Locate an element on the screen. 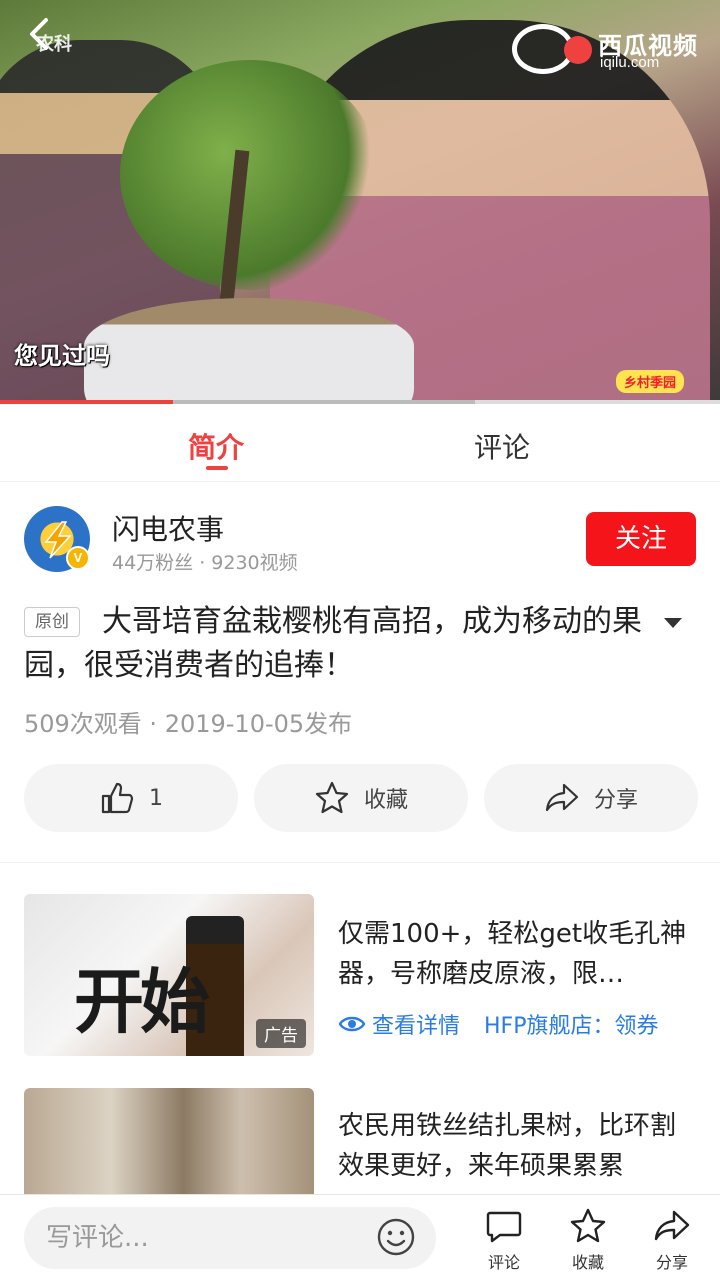  share-arrow-icon is located at coordinates (562, 797).